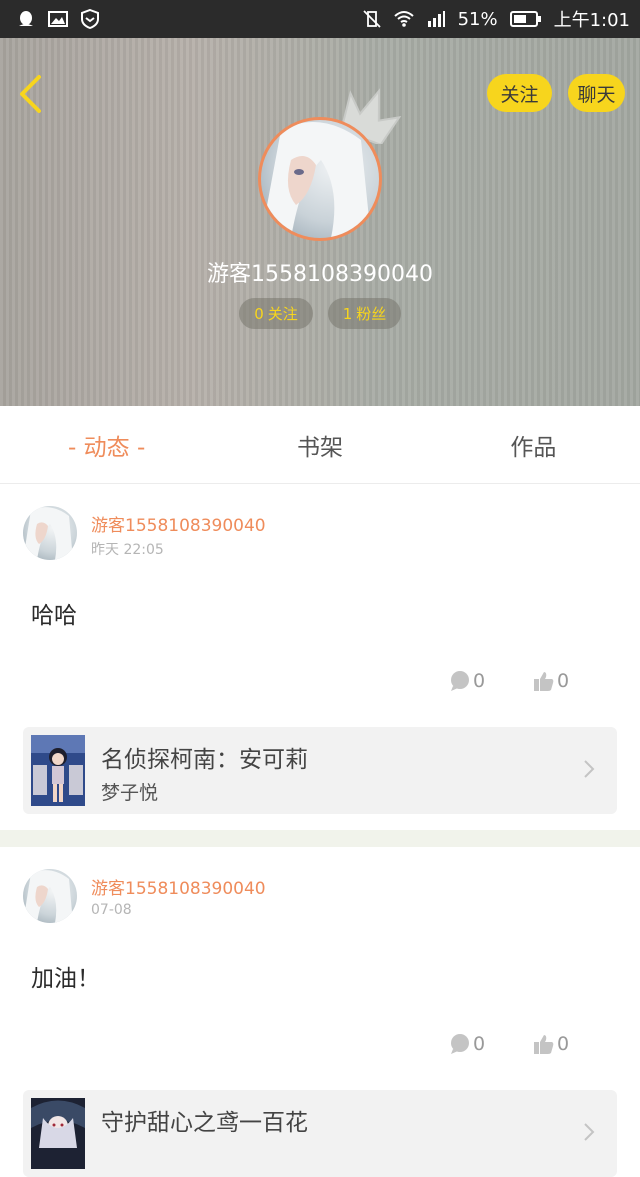 This screenshot has height=1177, width=640. I want to click on book-title: 名侦探柯南：安可莉, so click(204, 760).